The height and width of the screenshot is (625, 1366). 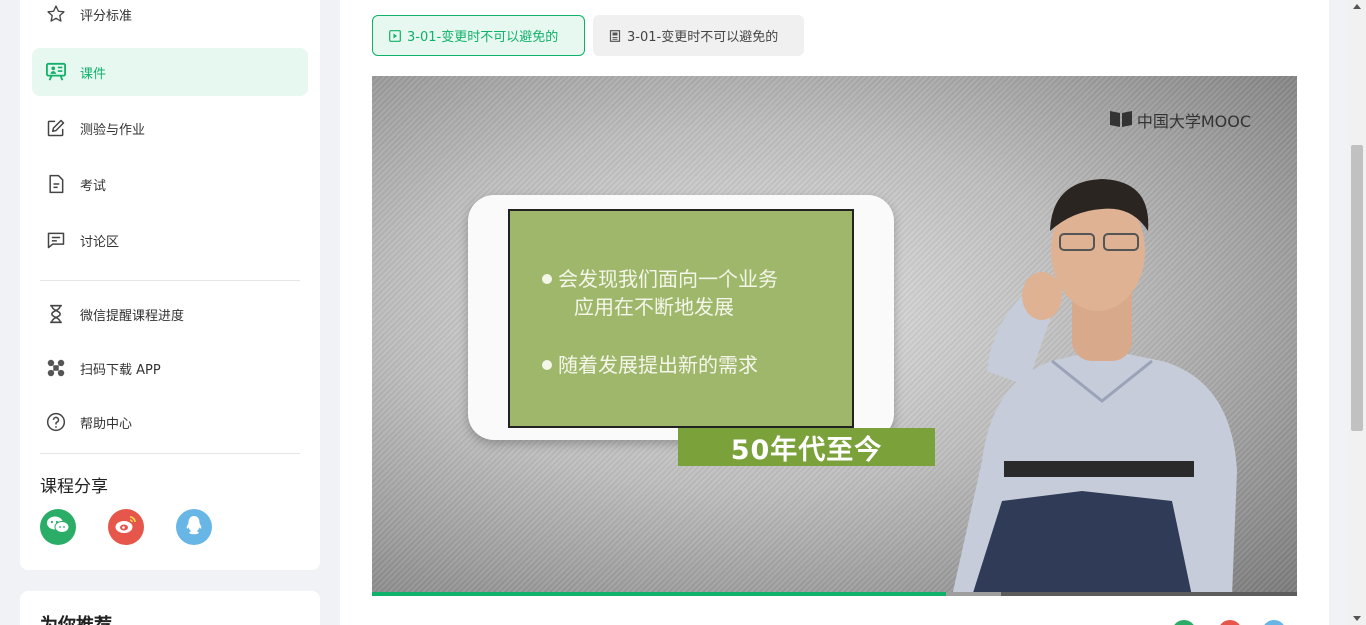 What do you see at coordinates (1121, 120) in the screenshot?
I see `book-icon` at bounding box center [1121, 120].